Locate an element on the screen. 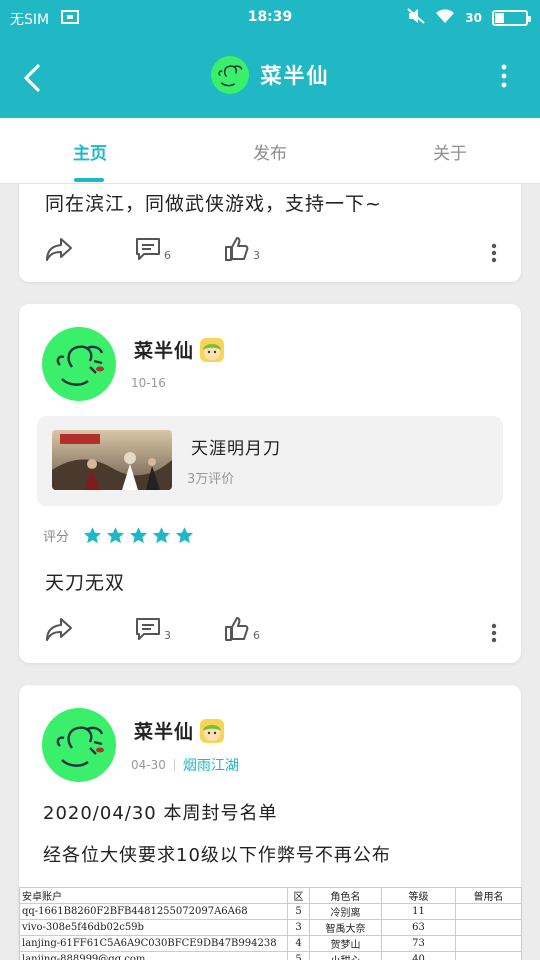  table-cell: 4 is located at coordinates (298, 943).